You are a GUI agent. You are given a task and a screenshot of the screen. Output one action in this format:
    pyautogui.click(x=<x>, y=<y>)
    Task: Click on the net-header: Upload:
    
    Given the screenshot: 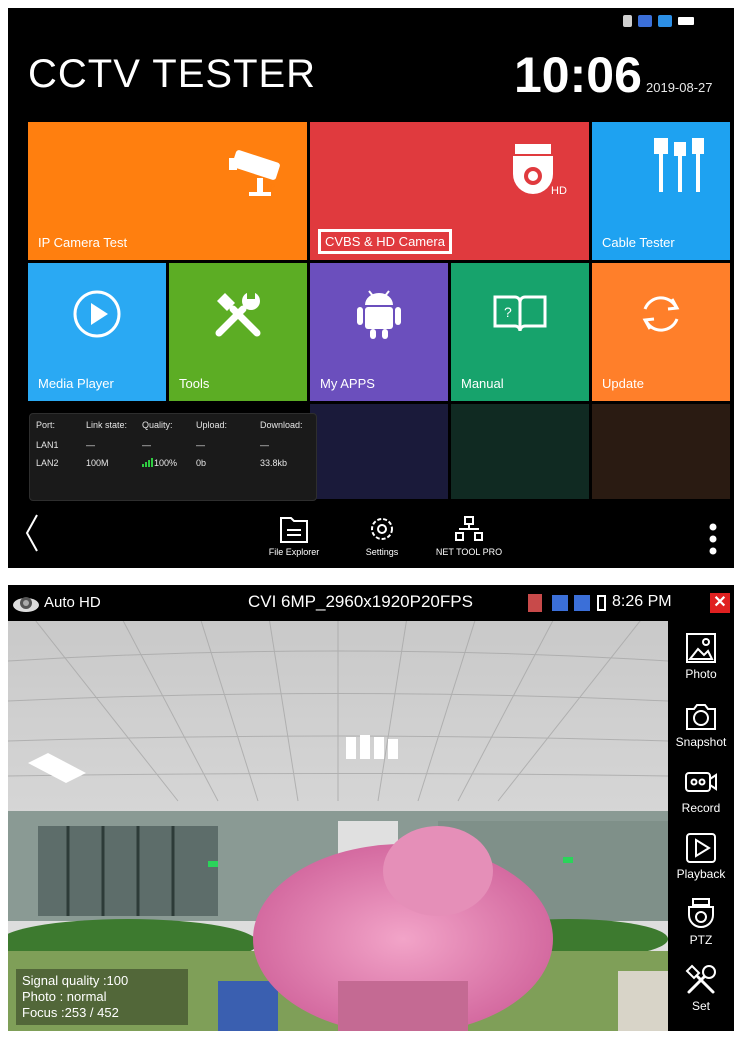 What is the action you would take?
    pyautogui.click(x=212, y=425)
    